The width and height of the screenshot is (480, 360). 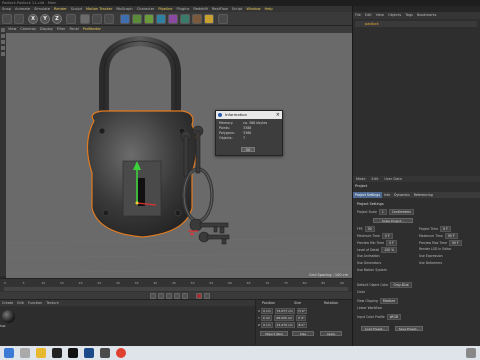 I want to click on menu-item: Pipeline, so click(x=165, y=9).